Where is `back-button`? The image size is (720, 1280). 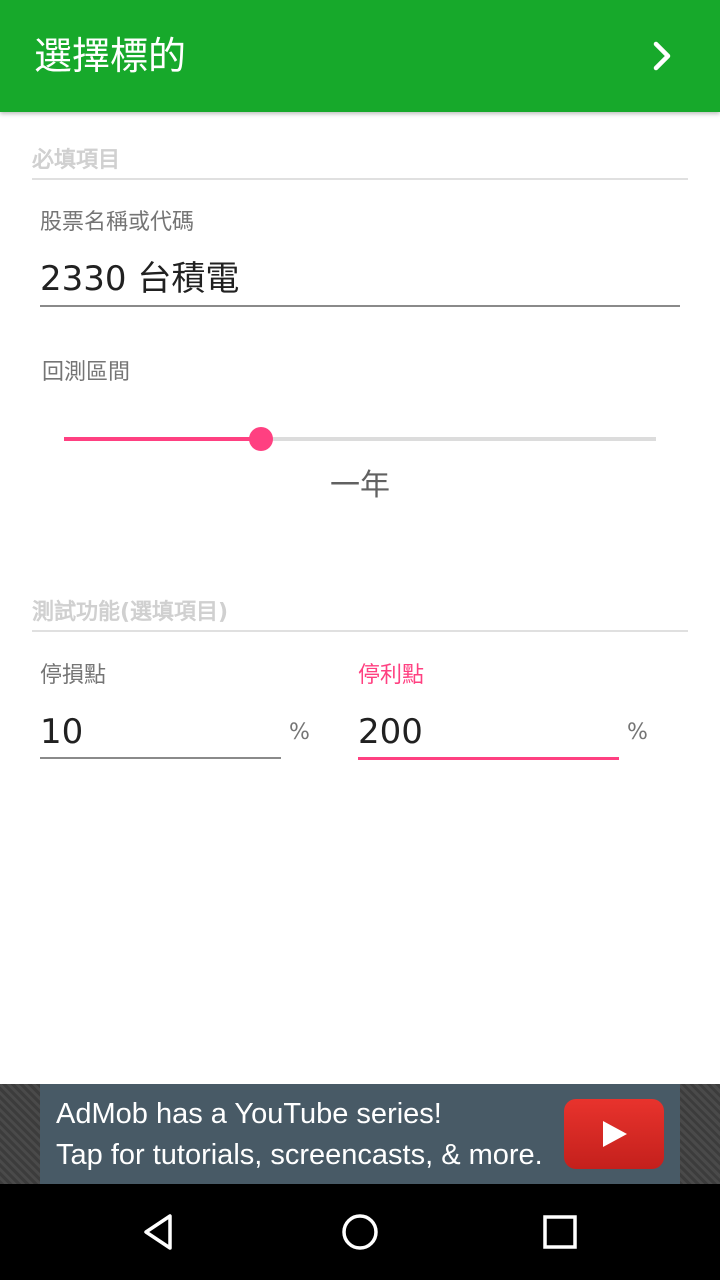 back-button is located at coordinates (160, 1232).